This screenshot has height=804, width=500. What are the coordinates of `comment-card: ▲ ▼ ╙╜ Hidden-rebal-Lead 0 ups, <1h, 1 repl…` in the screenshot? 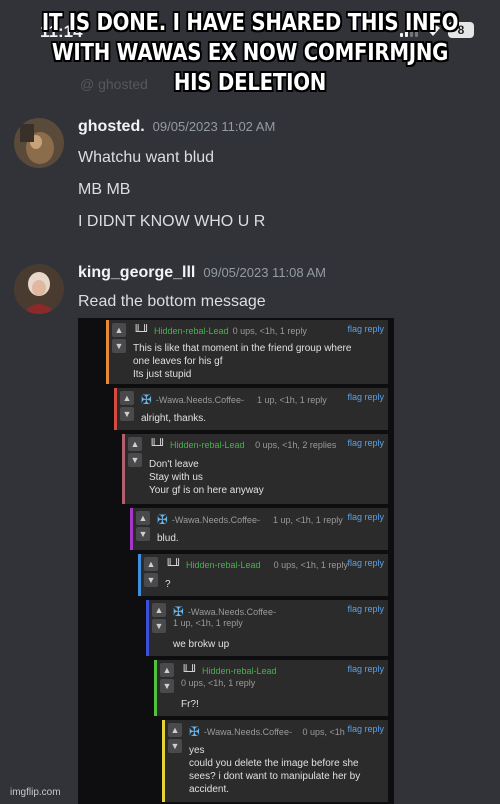 It's located at (247, 352).